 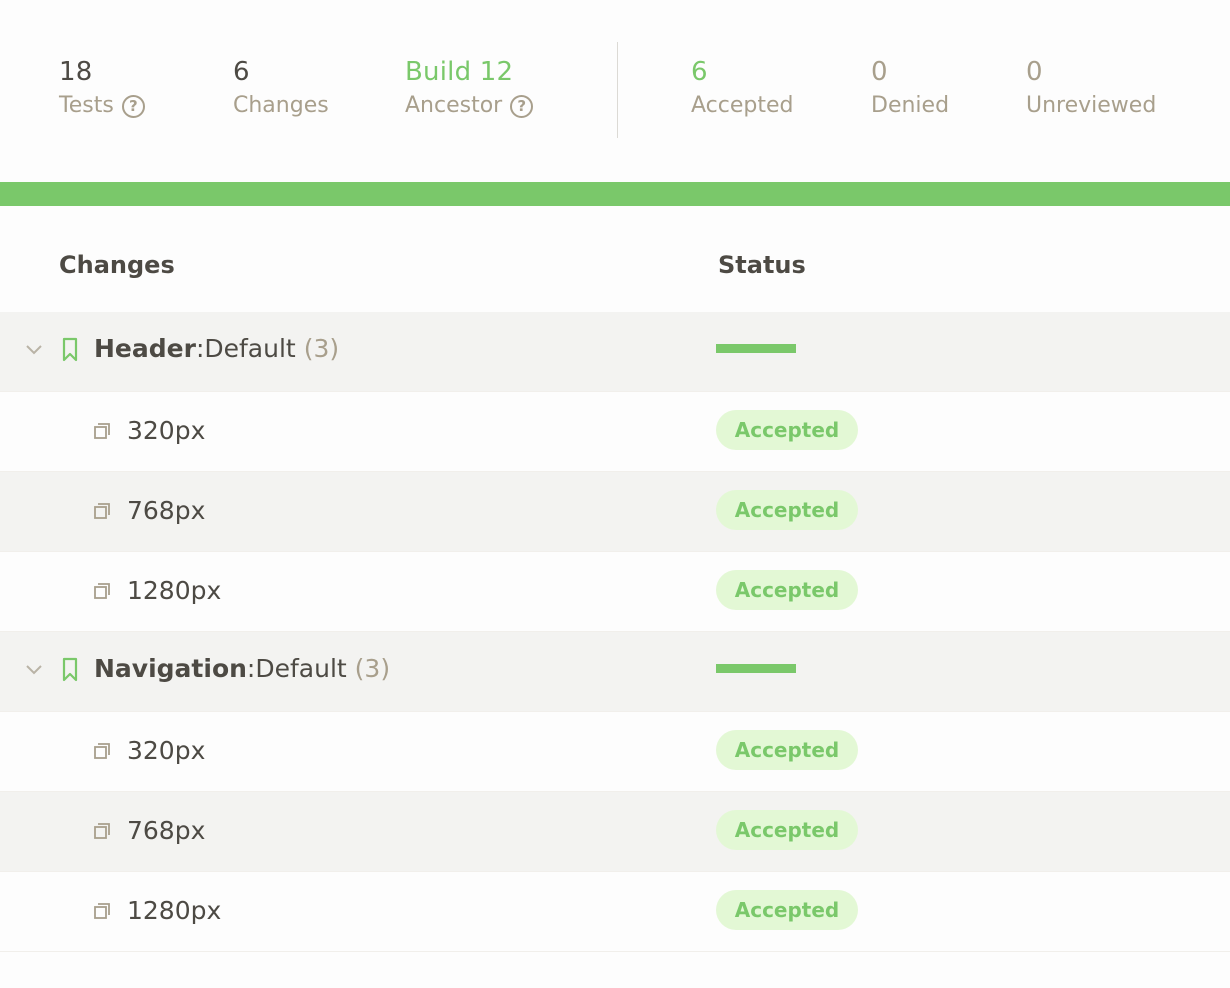 I want to click on review-progress-fill, so click(x=615, y=194).